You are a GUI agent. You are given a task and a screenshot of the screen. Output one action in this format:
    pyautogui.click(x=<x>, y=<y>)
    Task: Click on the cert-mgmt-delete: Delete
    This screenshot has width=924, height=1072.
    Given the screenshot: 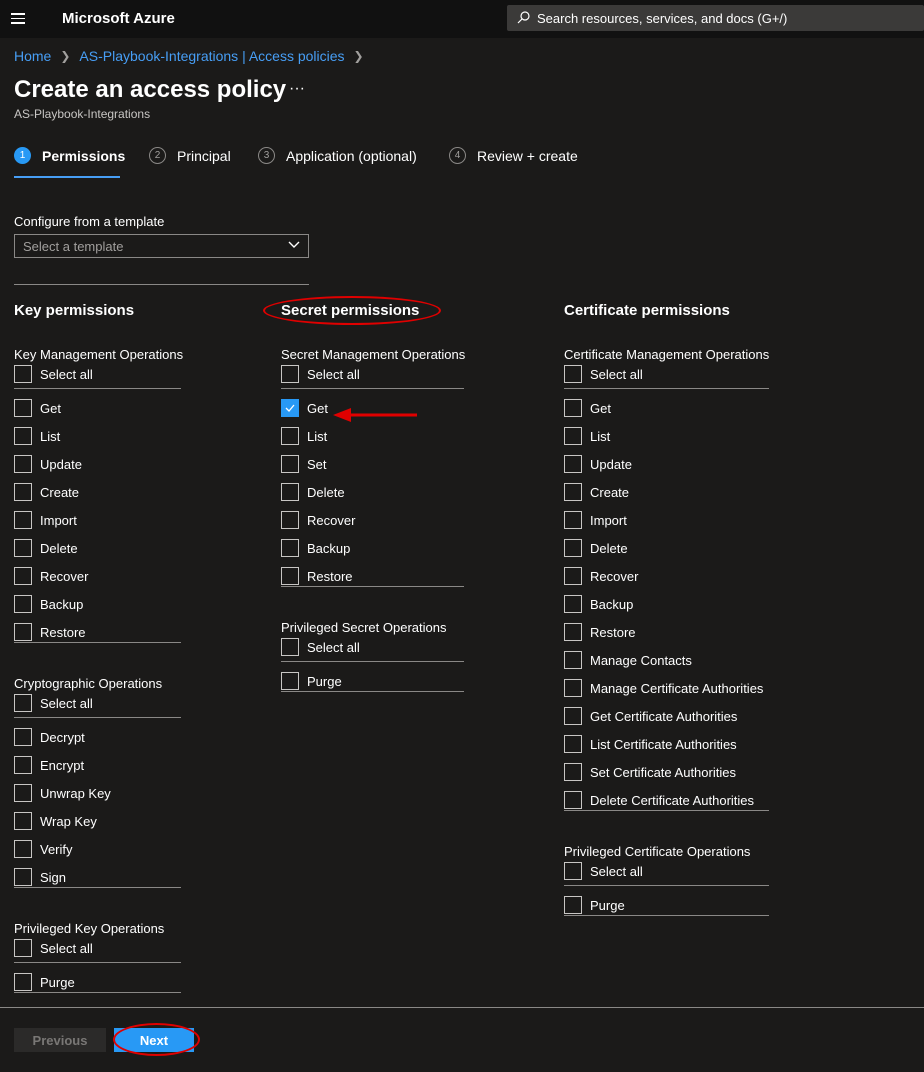 What is the action you would take?
    pyautogui.click(x=596, y=548)
    